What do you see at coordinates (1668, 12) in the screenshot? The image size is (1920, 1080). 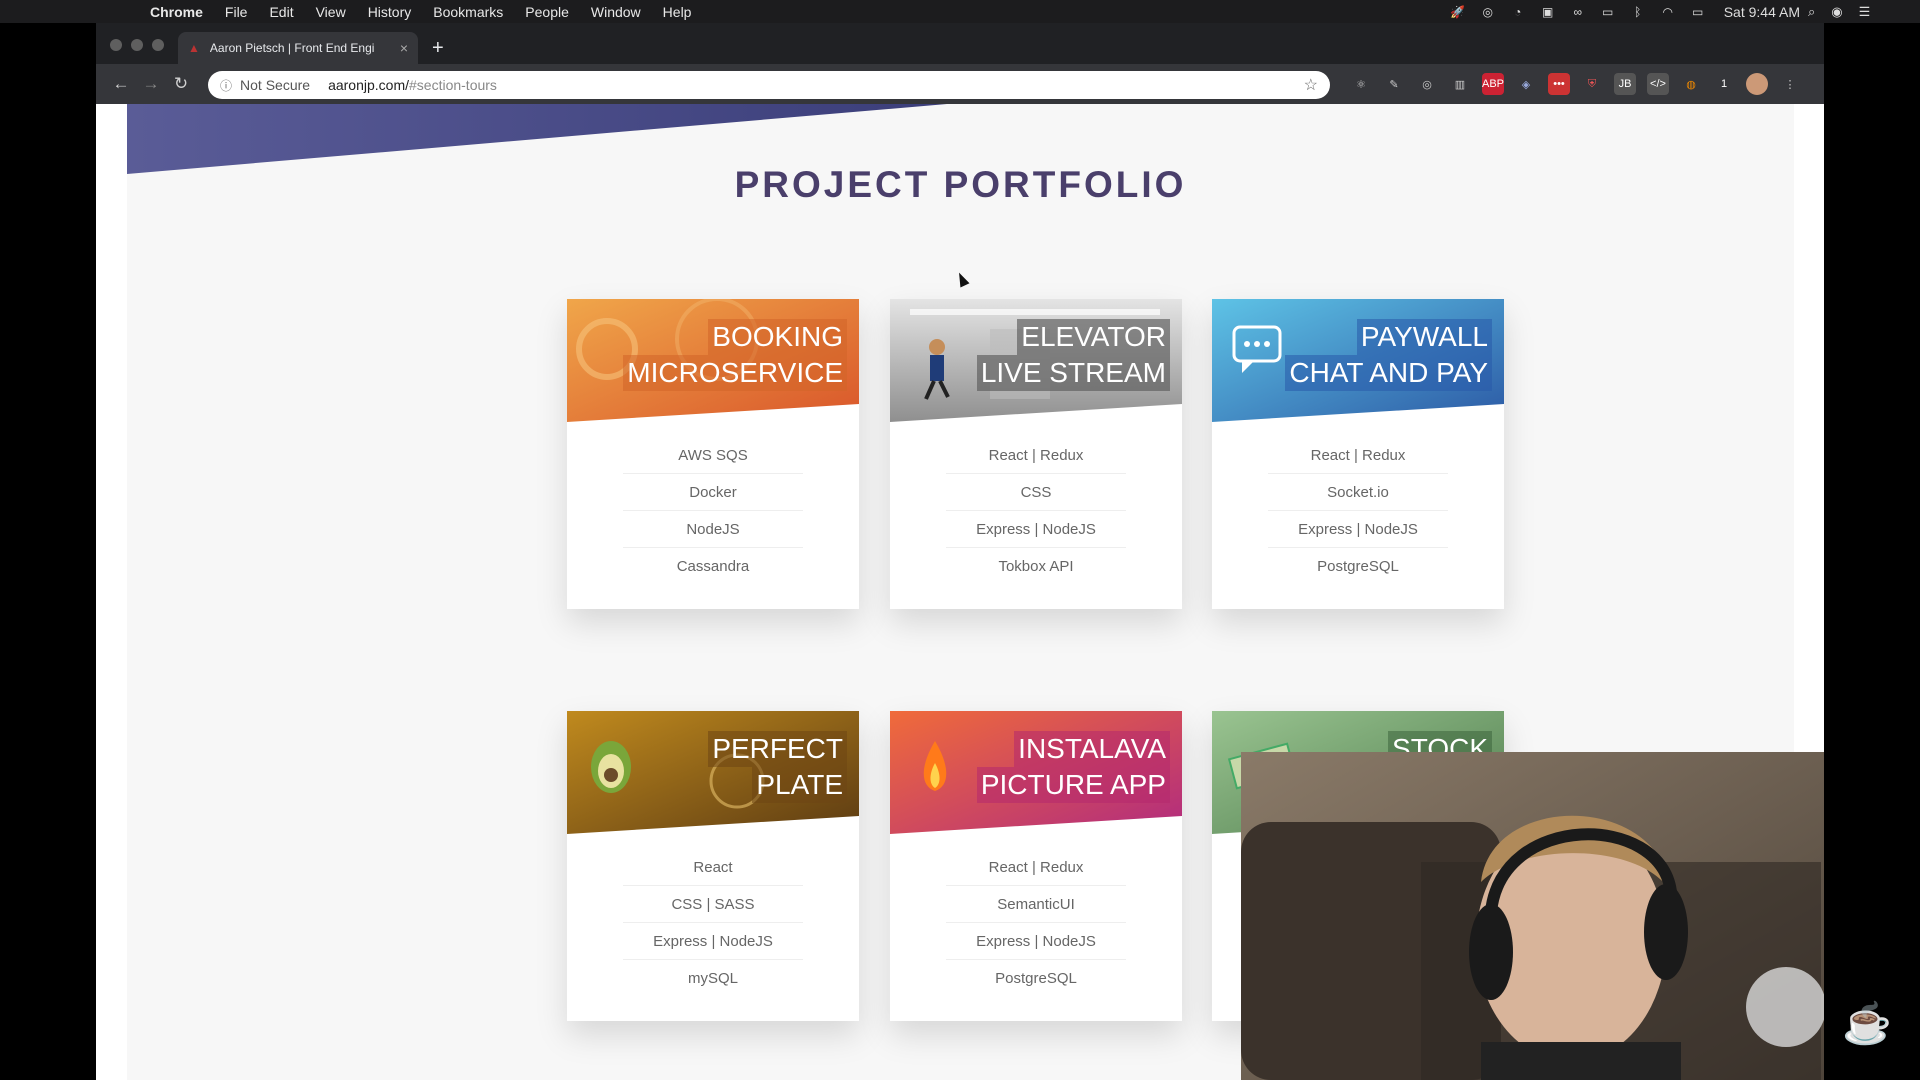 I see `wifi-icon: ◠` at bounding box center [1668, 12].